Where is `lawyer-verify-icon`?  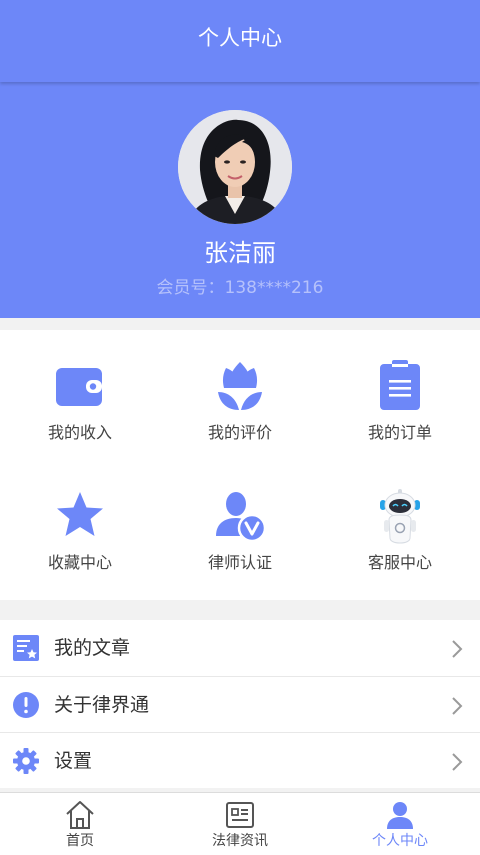
lawyer-verify-icon is located at coordinates (241, 517).